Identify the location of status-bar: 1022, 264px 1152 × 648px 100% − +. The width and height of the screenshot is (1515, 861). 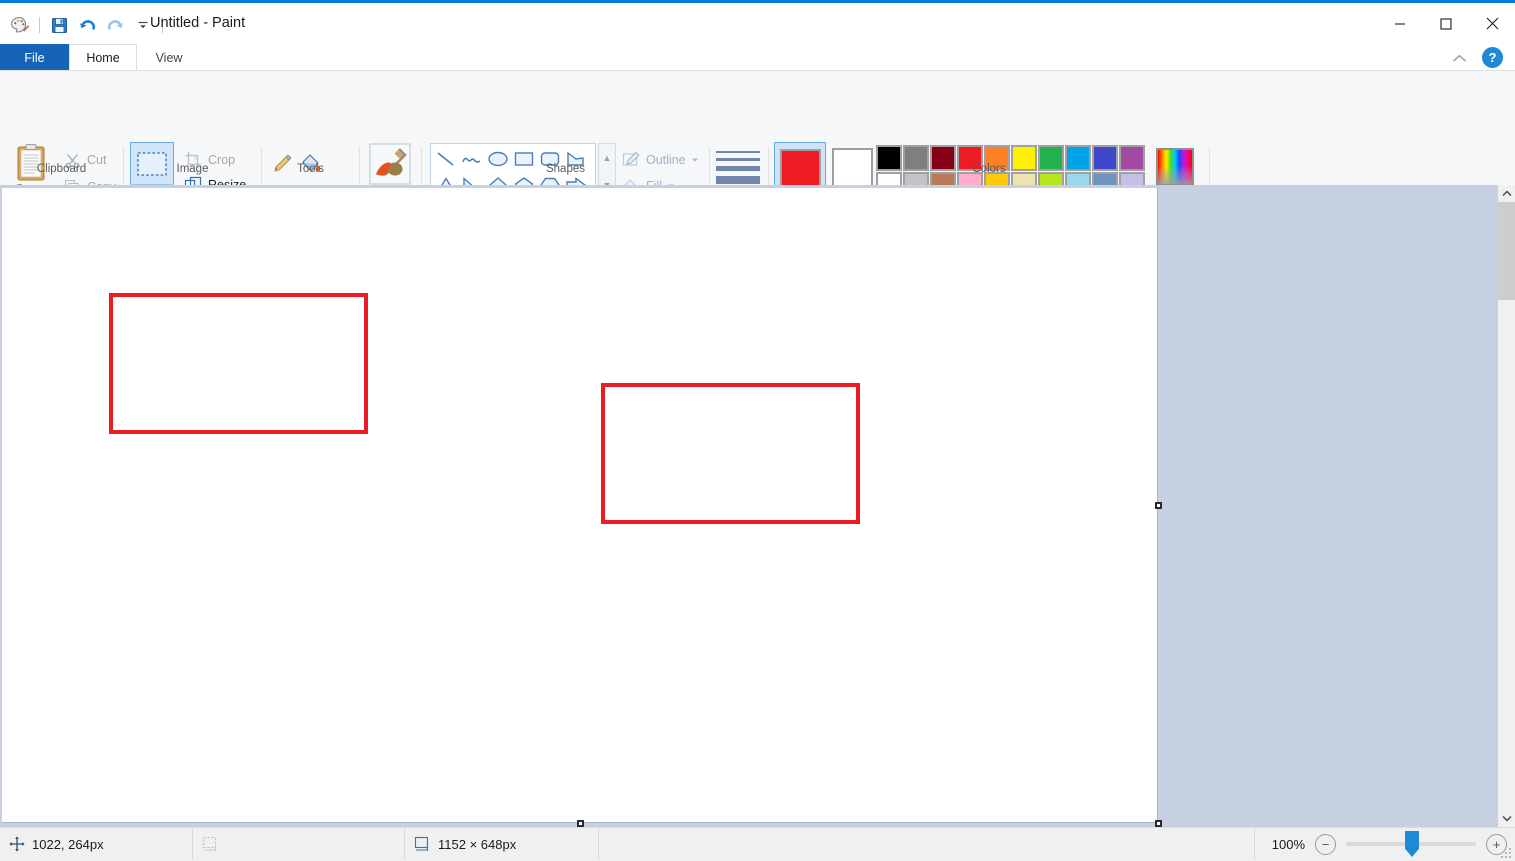
(757, 844).